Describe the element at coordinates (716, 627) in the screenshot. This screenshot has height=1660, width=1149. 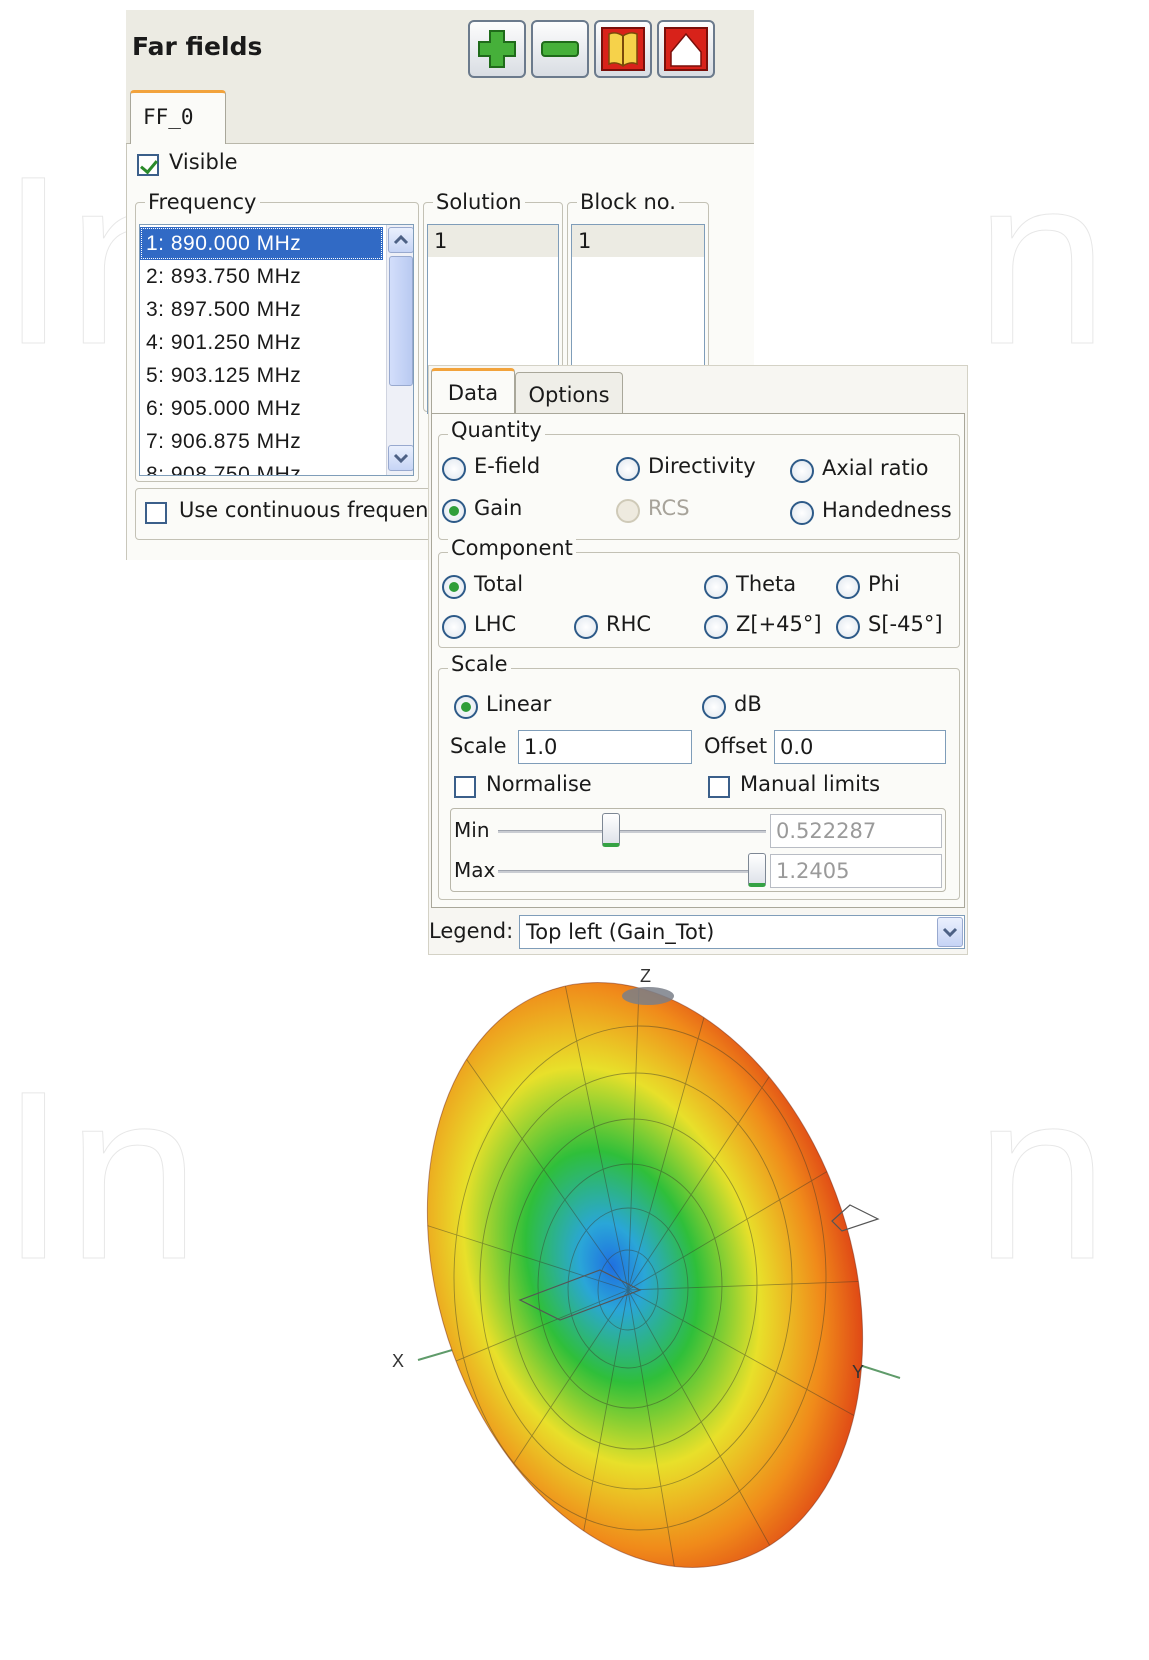
I see `z45-radio` at that location.